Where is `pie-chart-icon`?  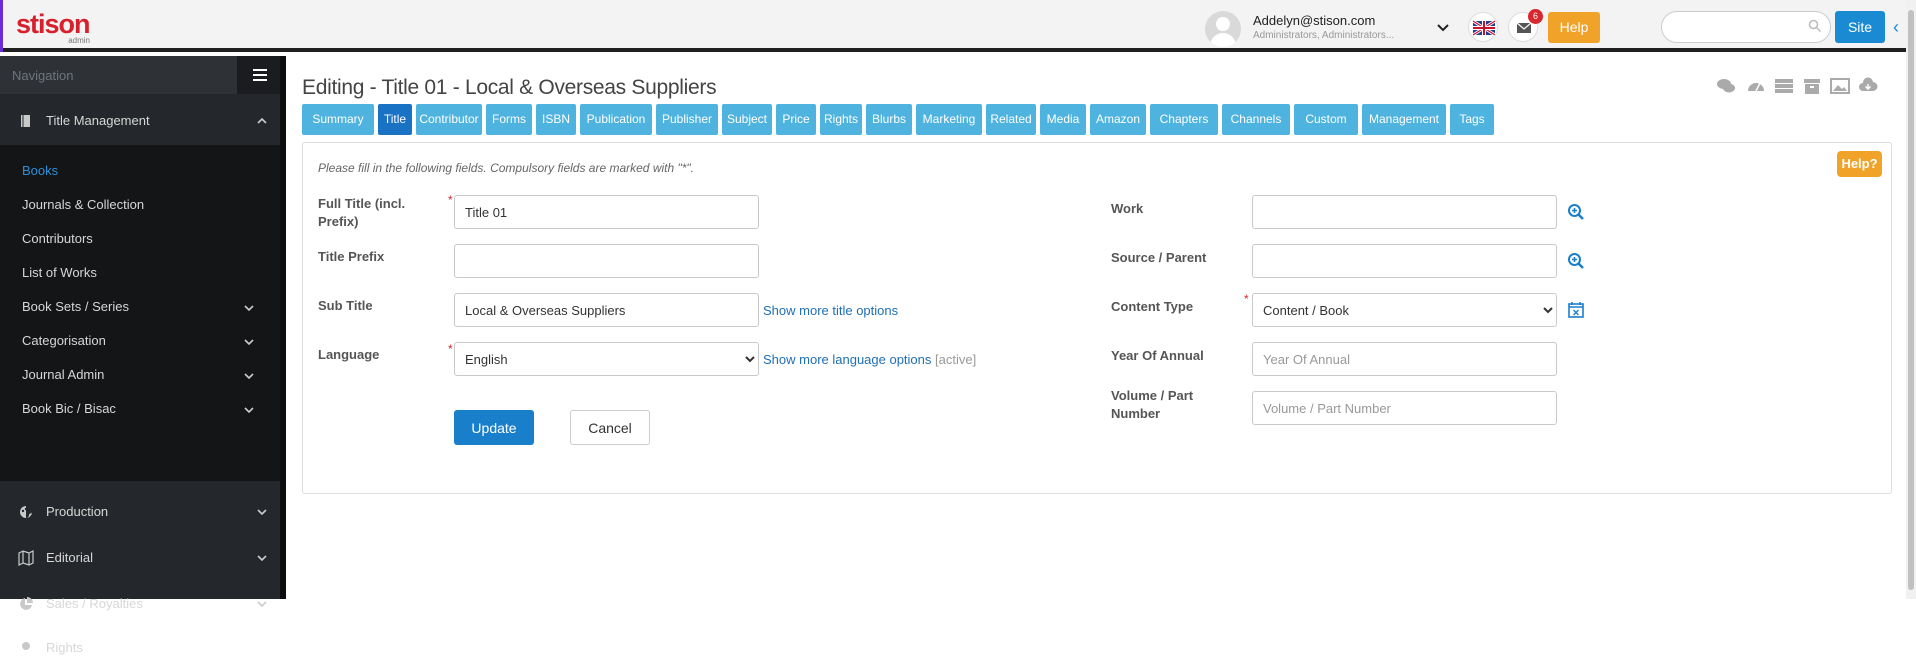 pie-chart-icon is located at coordinates (26, 603).